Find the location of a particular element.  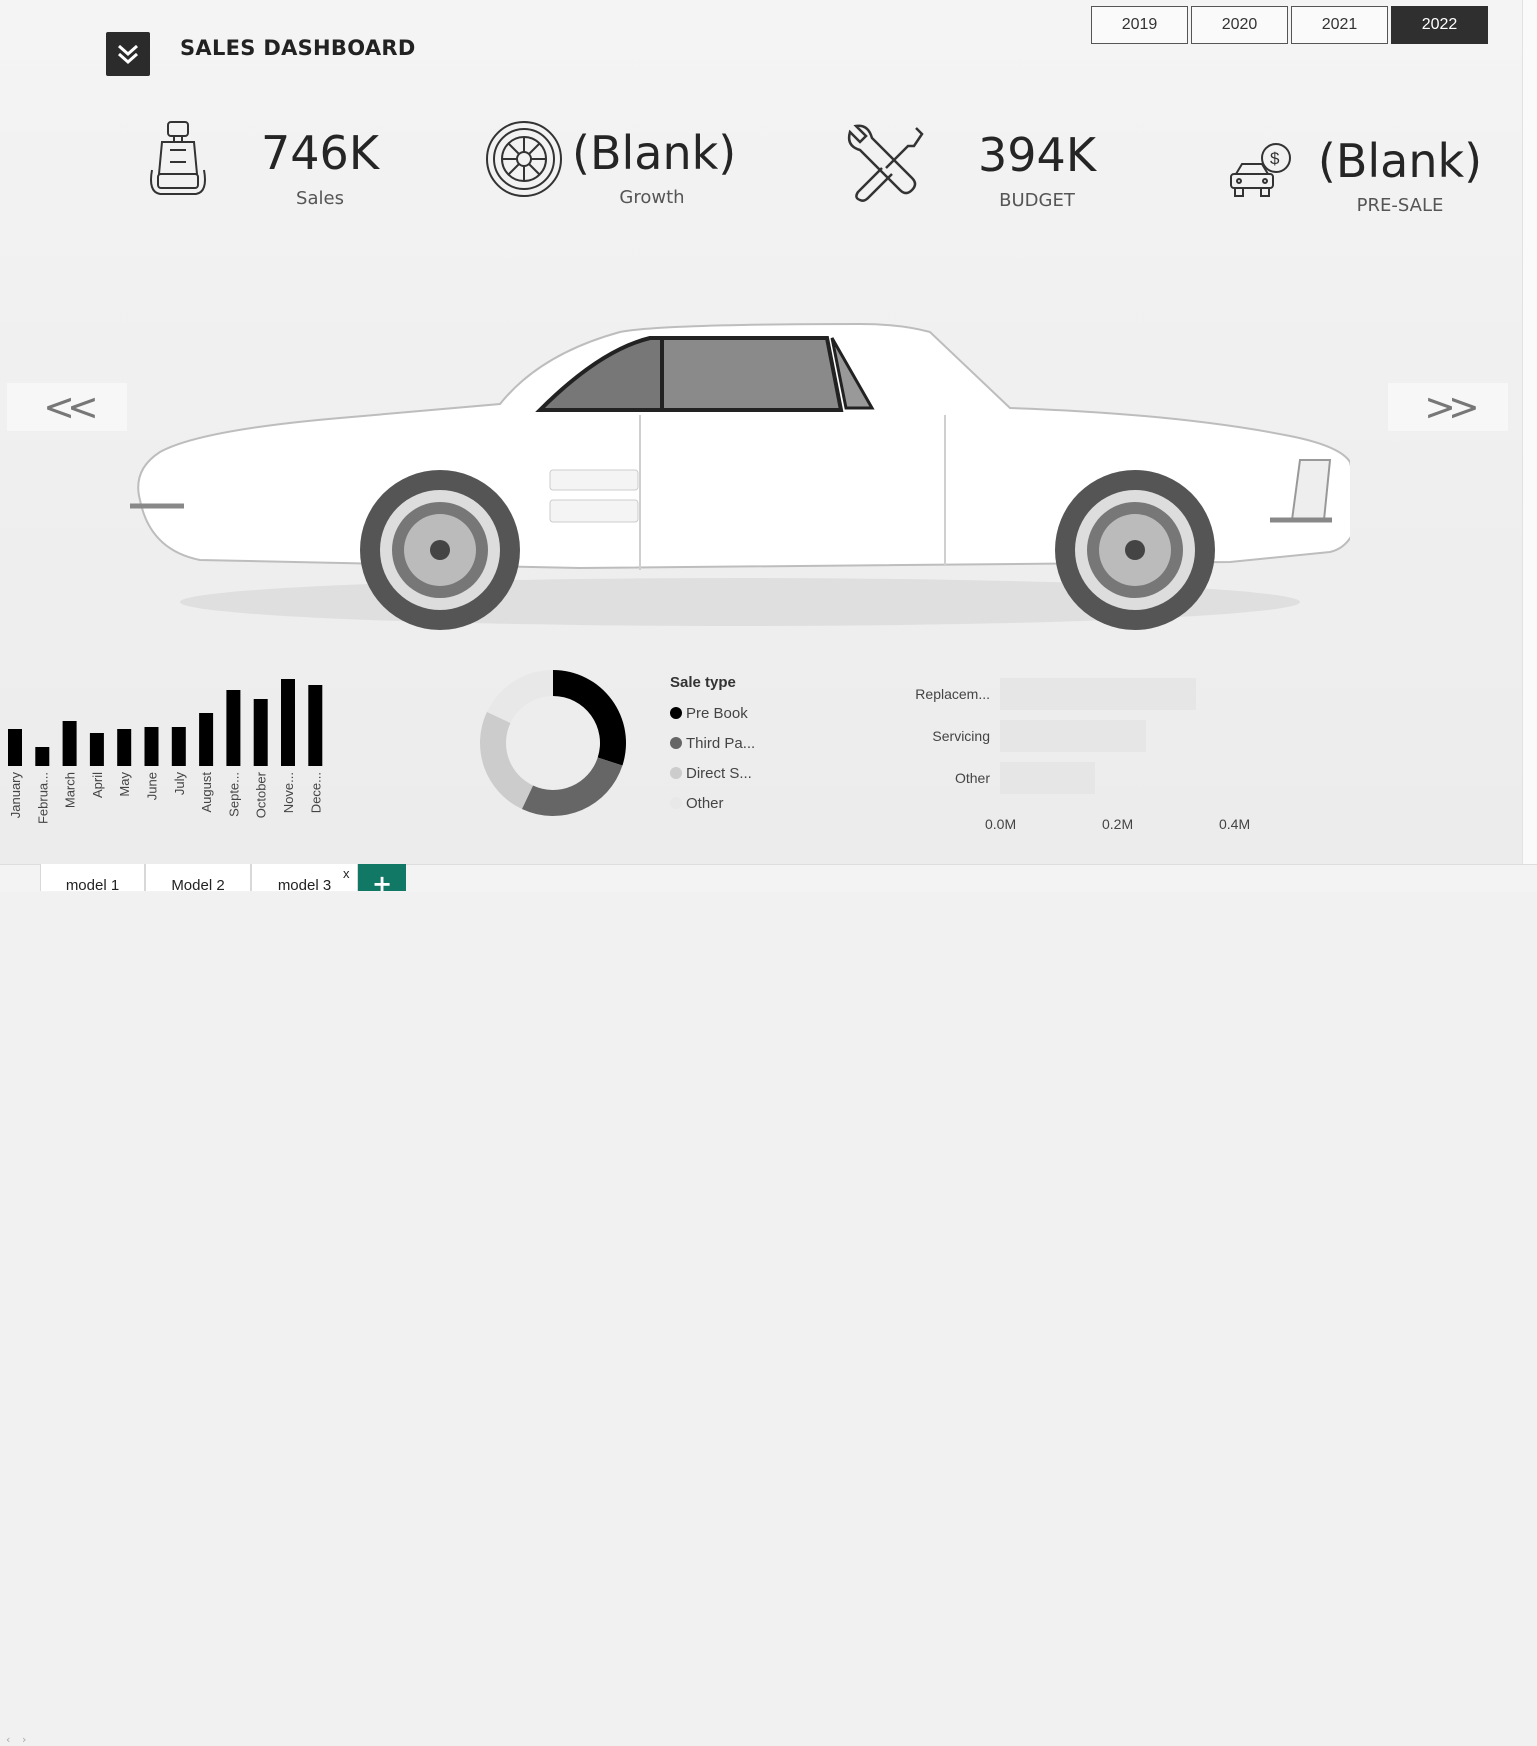

legend-item-other: Other is located at coordinates (712, 803).